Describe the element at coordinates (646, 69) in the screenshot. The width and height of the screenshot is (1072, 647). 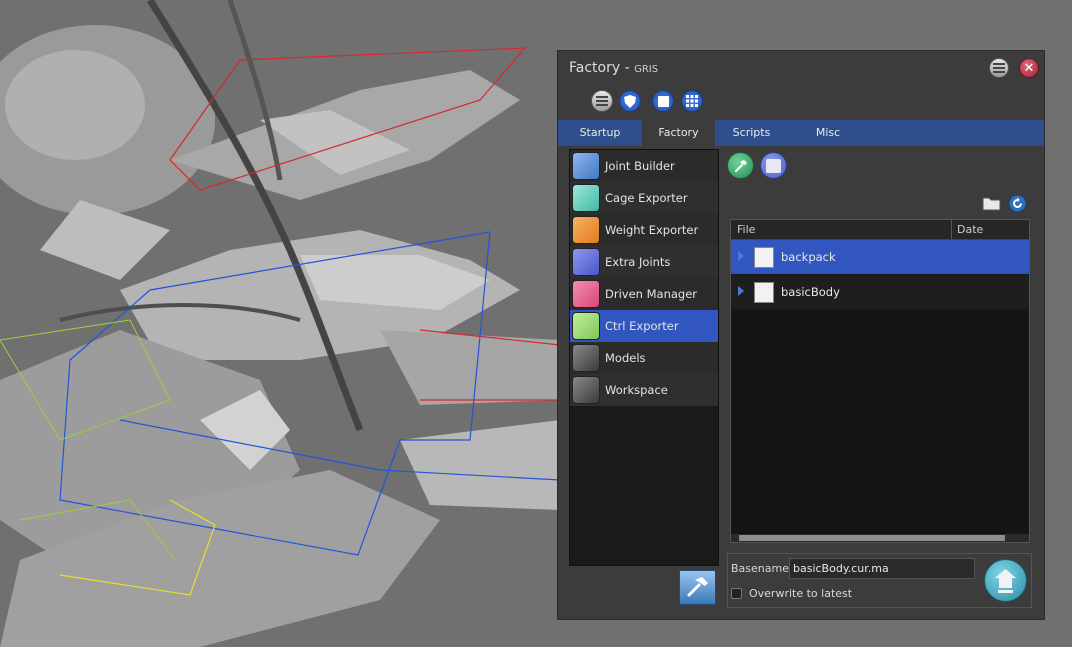
I see `window-title-sub: GRIS` at that location.